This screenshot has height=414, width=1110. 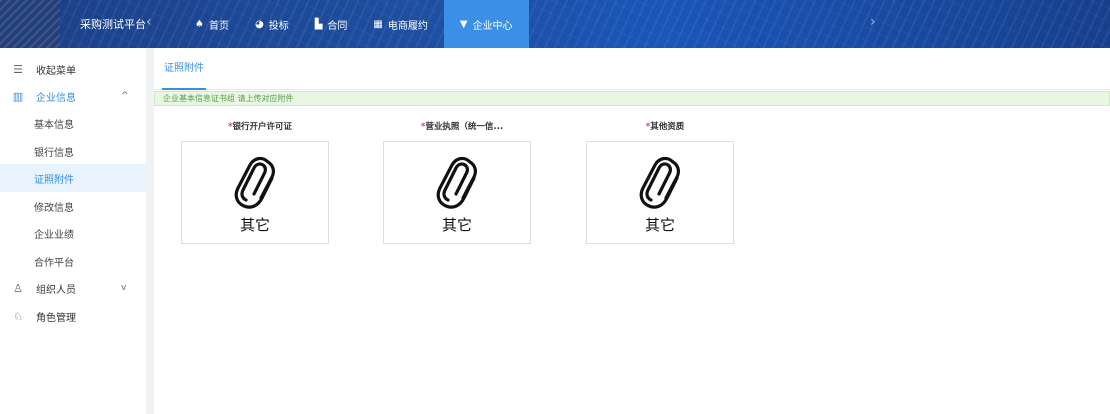 What do you see at coordinates (218, 26) in the screenshot?
I see `nav-label: 首页` at bounding box center [218, 26].